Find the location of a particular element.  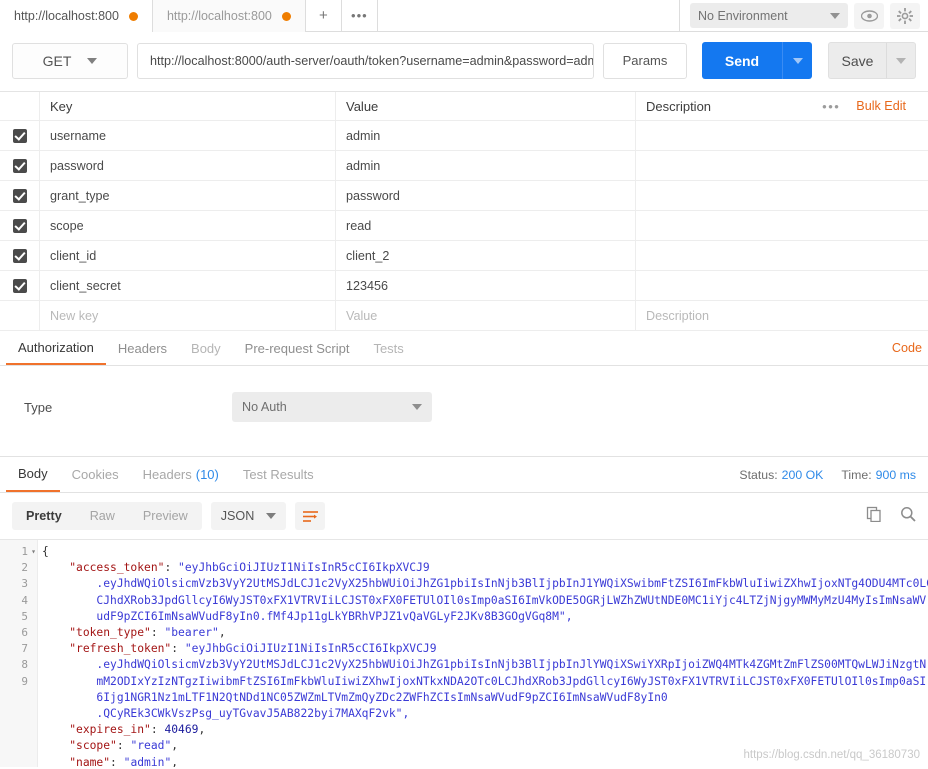

word-wrap-icon is located at coordinates (310, 516).